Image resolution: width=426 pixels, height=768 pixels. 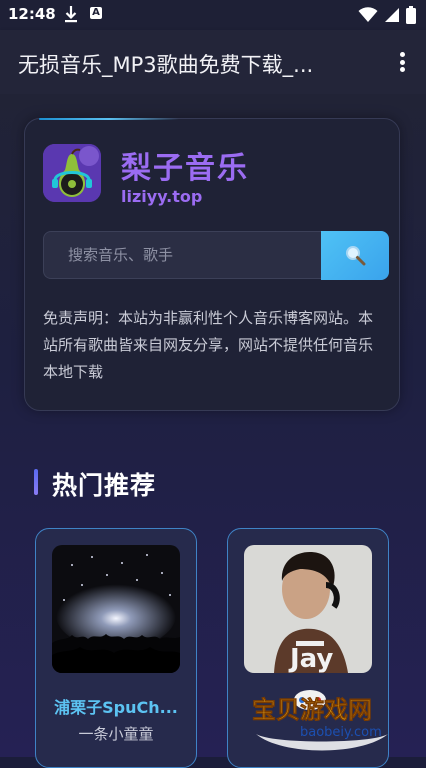 I want to click on more-options-button, so click(x=402, y=62).